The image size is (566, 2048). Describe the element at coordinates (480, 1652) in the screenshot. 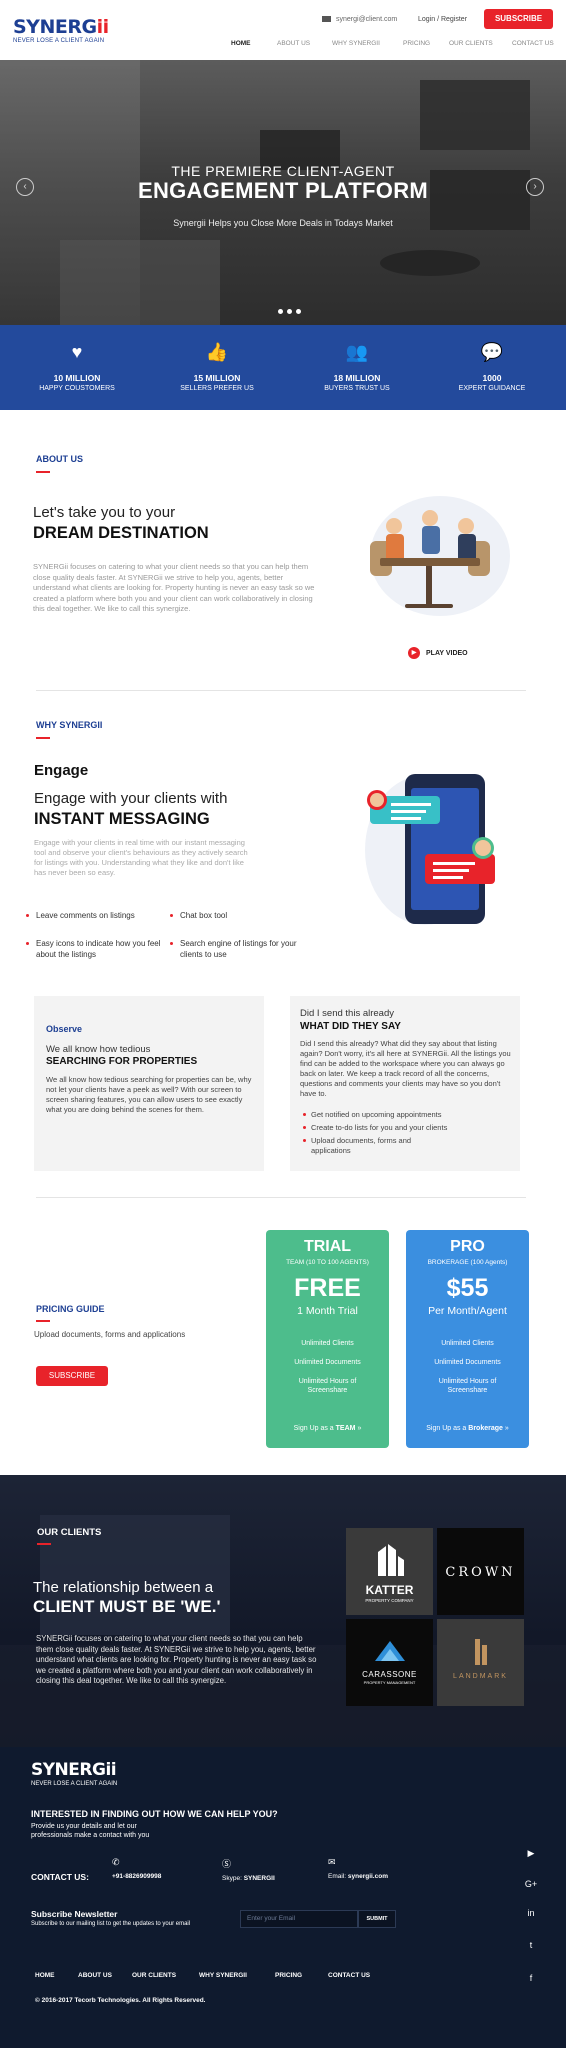

I see `tower-logo-icon` at that location.